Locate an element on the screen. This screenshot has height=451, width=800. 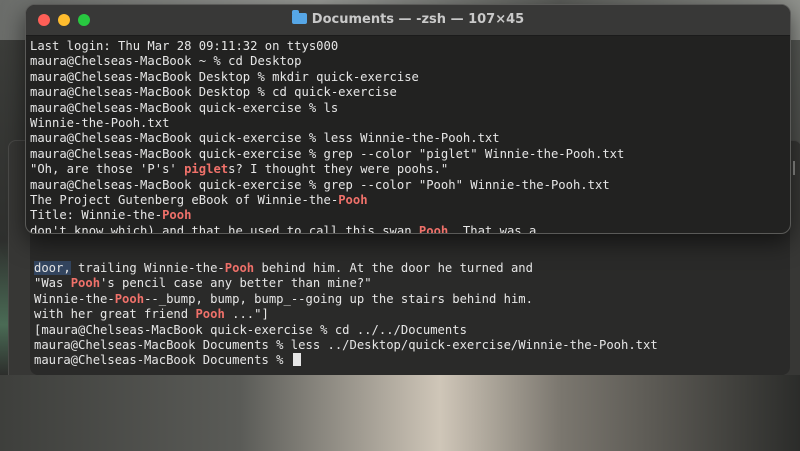
text-cursor is located at coordinates (296, 360).